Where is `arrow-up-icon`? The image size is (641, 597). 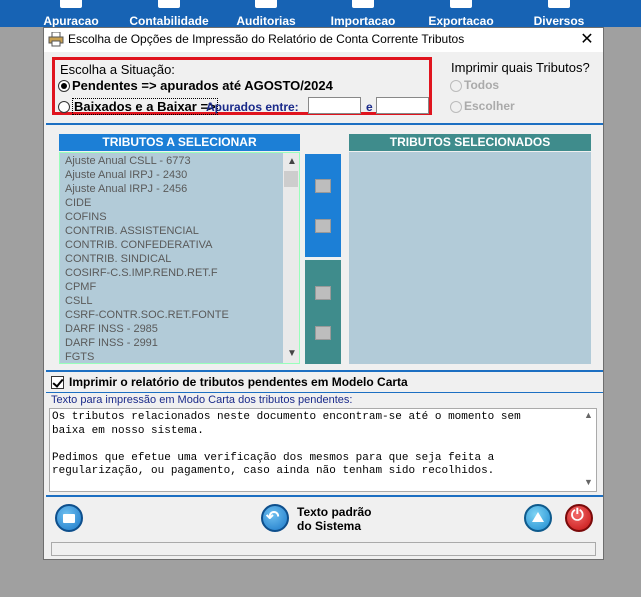 arrow-up-icon is located at coordinates (538, 517).